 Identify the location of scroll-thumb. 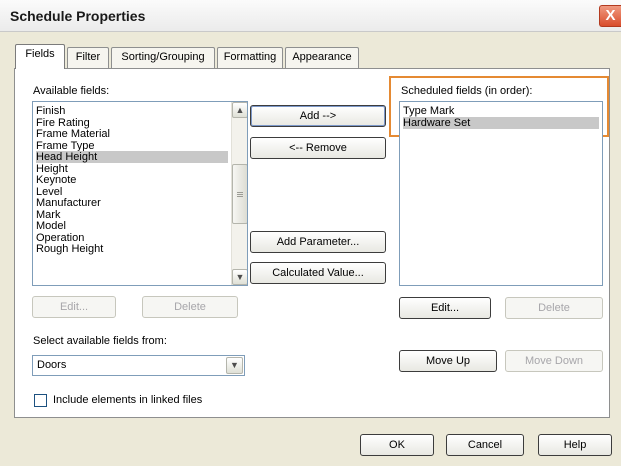
(239, 194).